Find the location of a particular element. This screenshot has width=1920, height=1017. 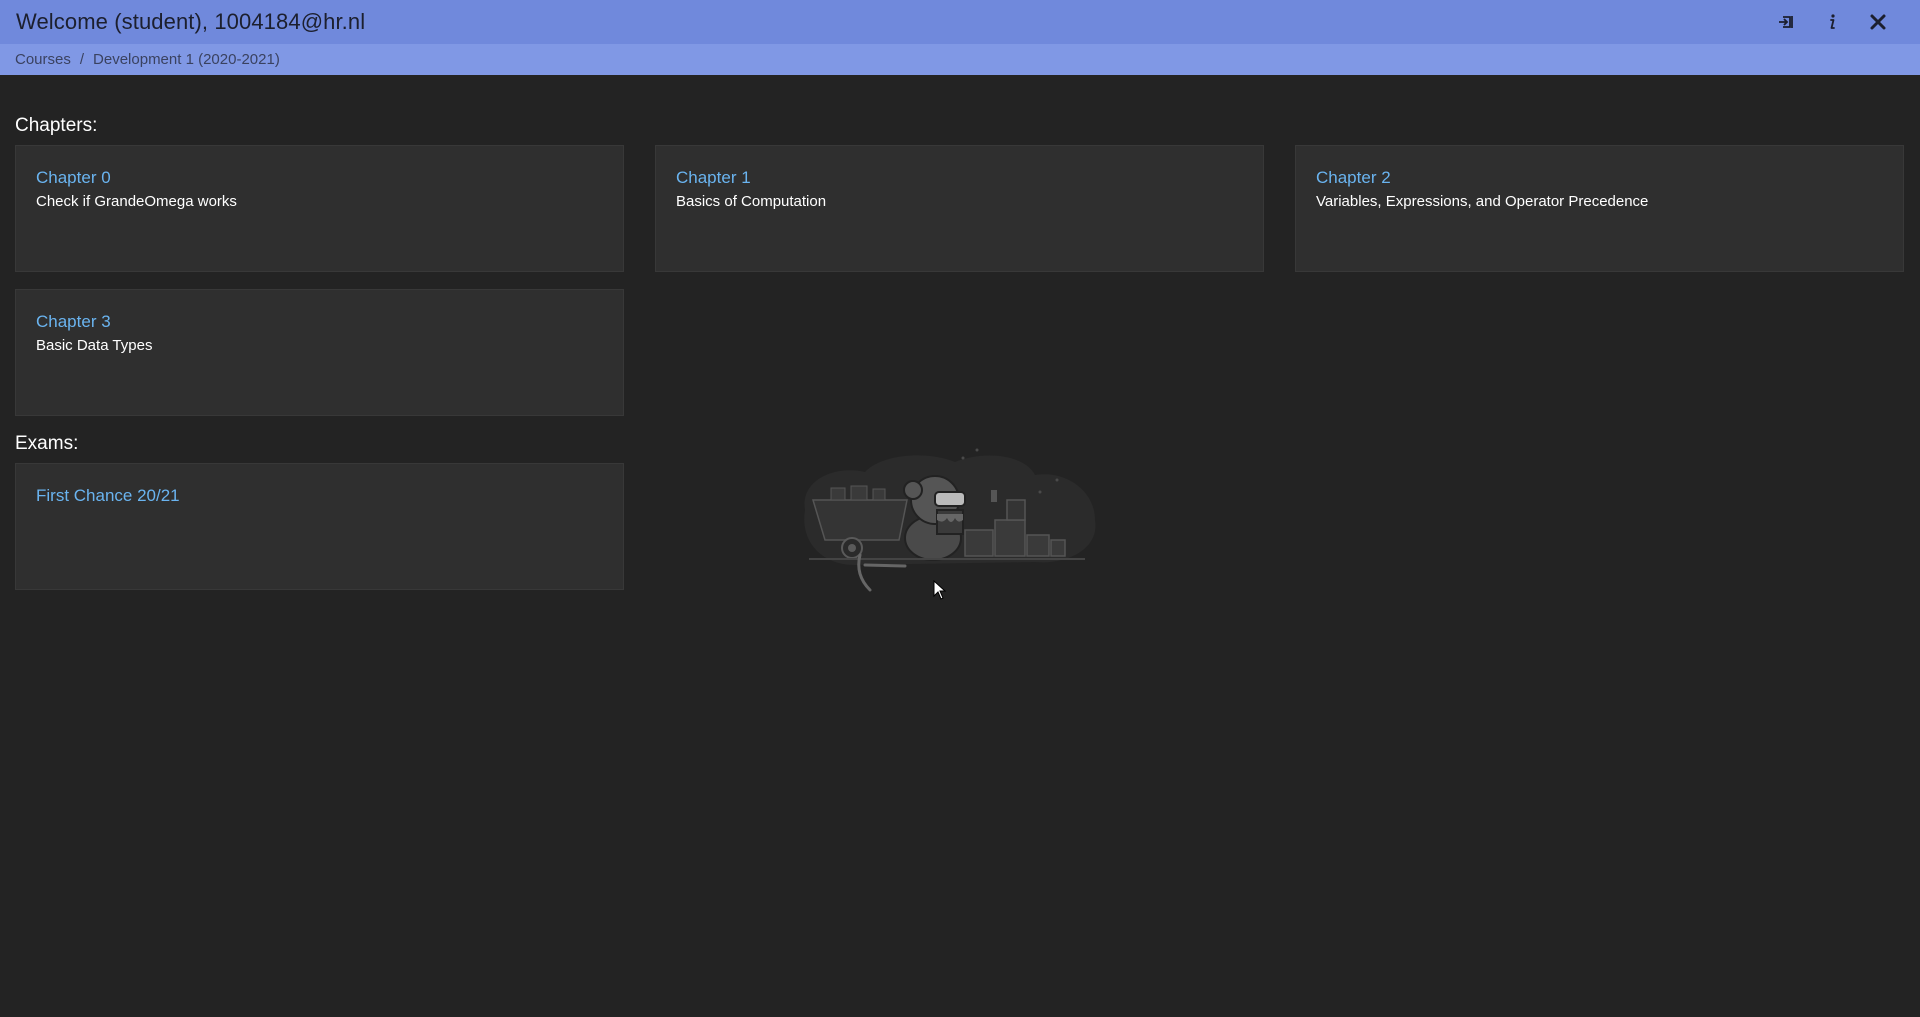

chapter-card-1: Chapter 1 Basics of Computation is located at coordinates (959, 208).